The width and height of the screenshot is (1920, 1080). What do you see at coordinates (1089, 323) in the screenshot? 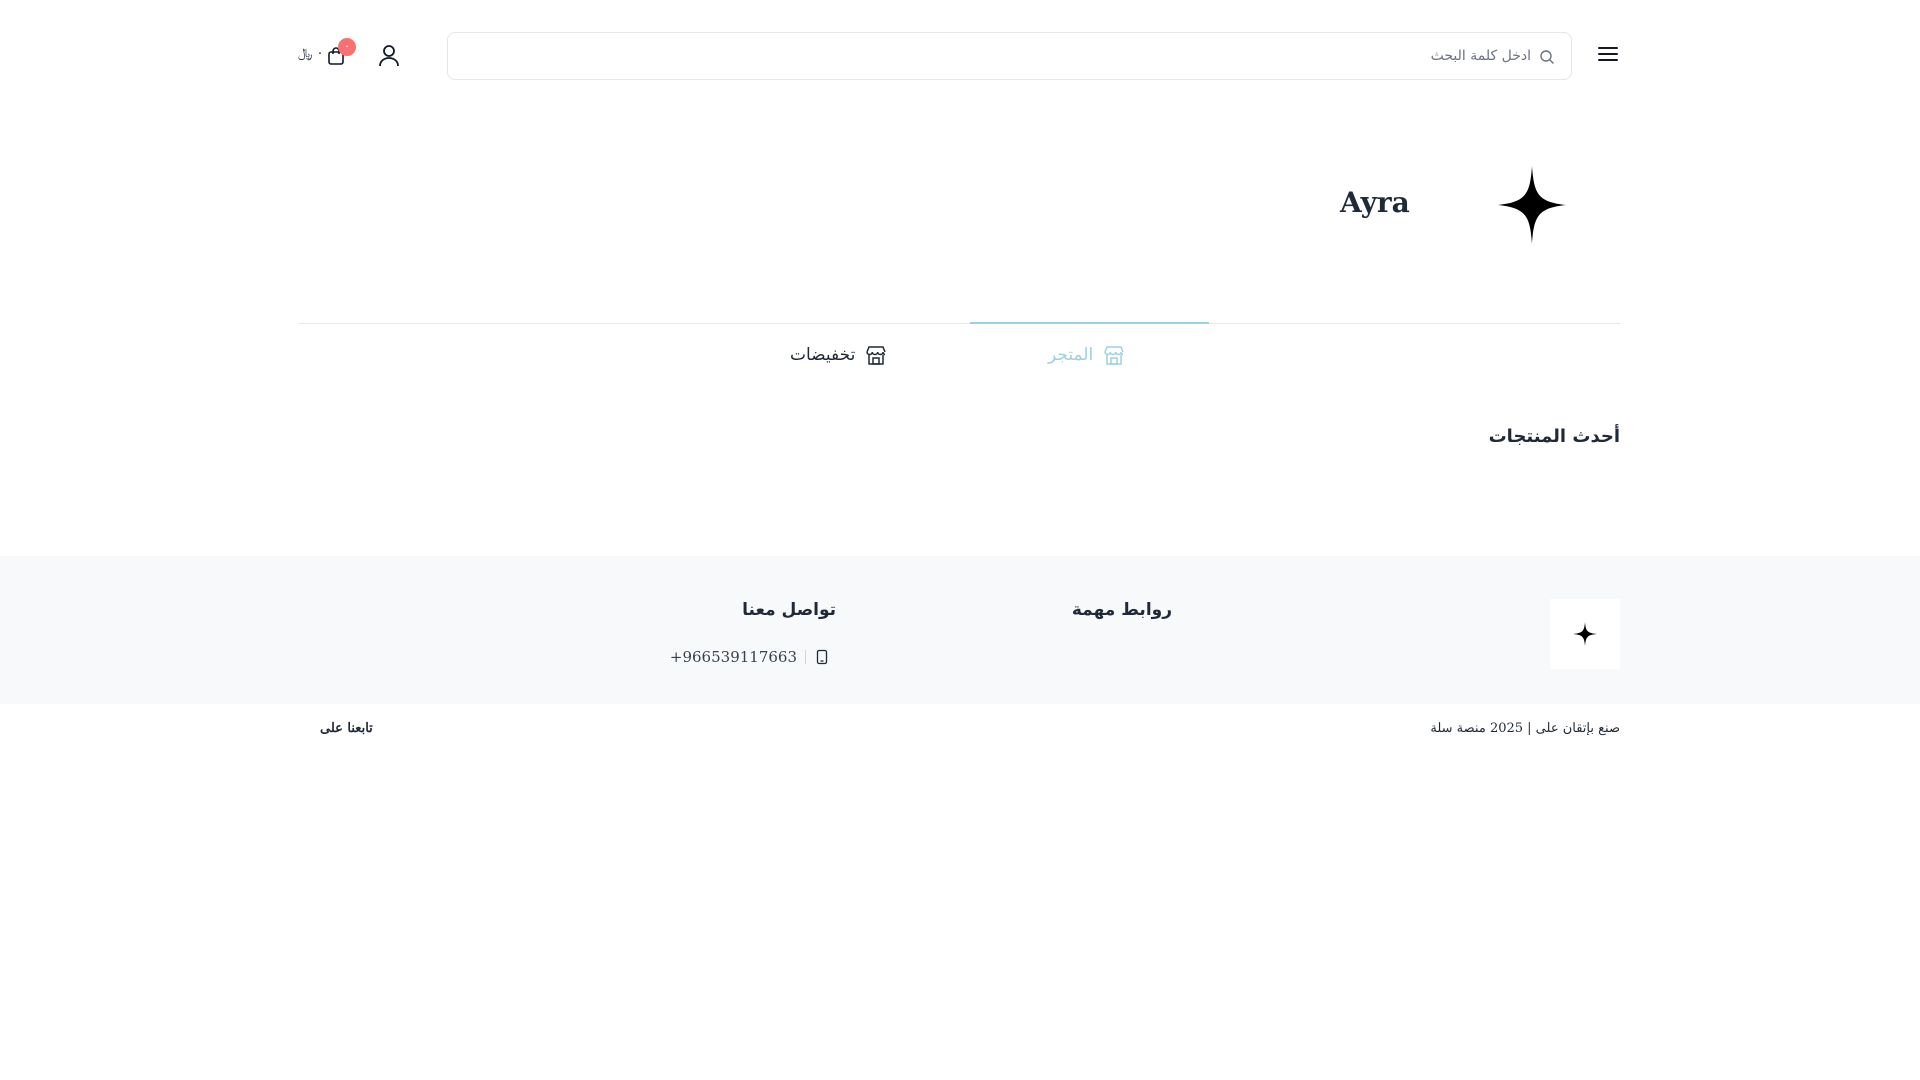
I see `active-tab-indicator` at bounding box center [1089, 323].